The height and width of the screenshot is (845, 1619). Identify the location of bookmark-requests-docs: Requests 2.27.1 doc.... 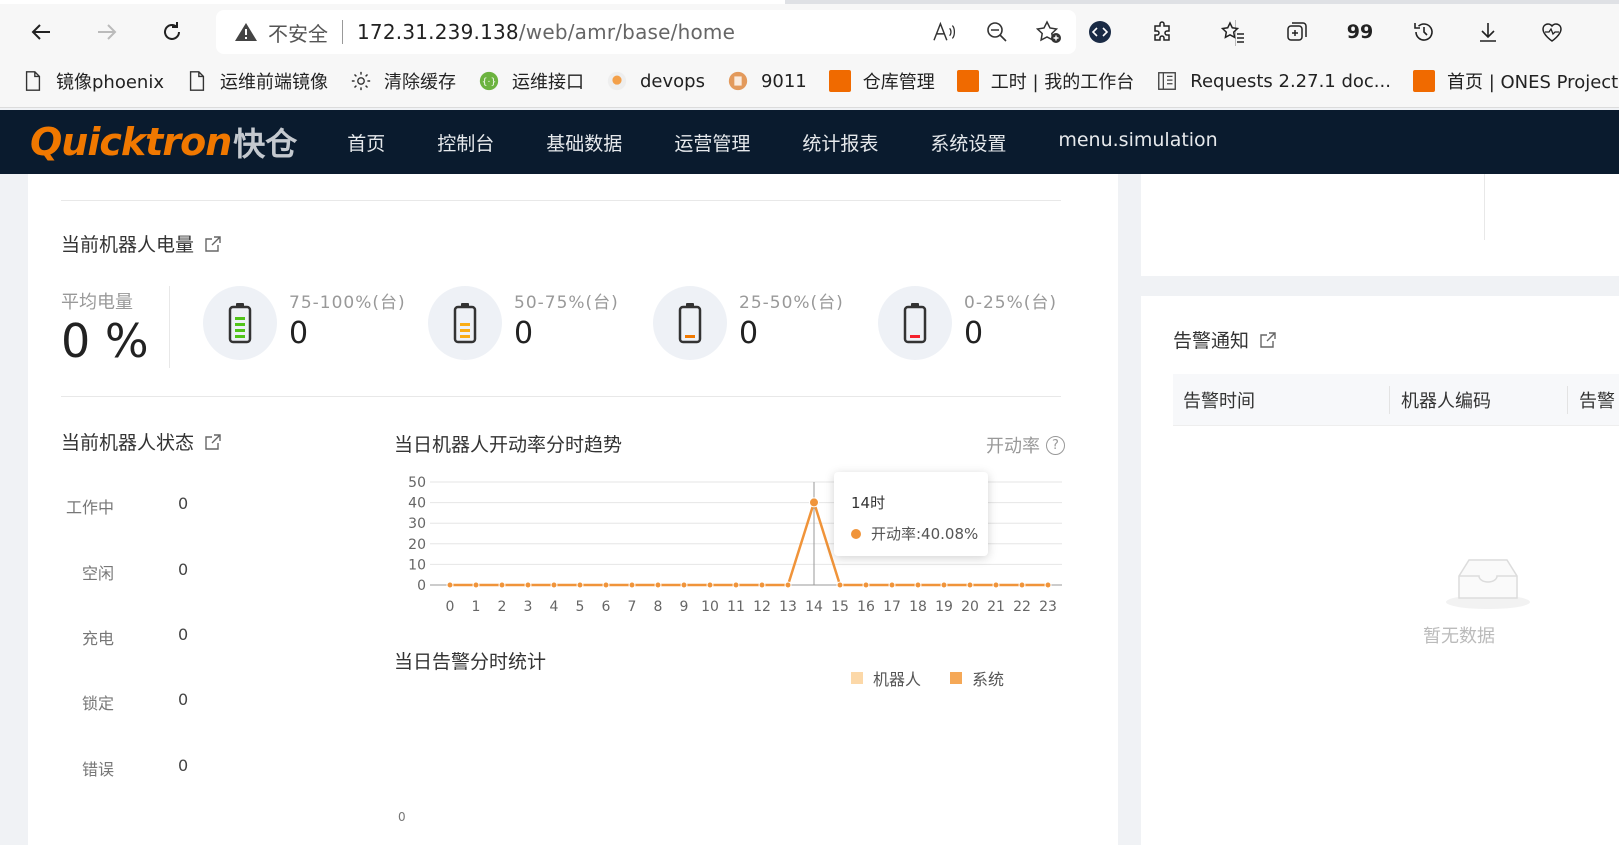
(1273, 81).